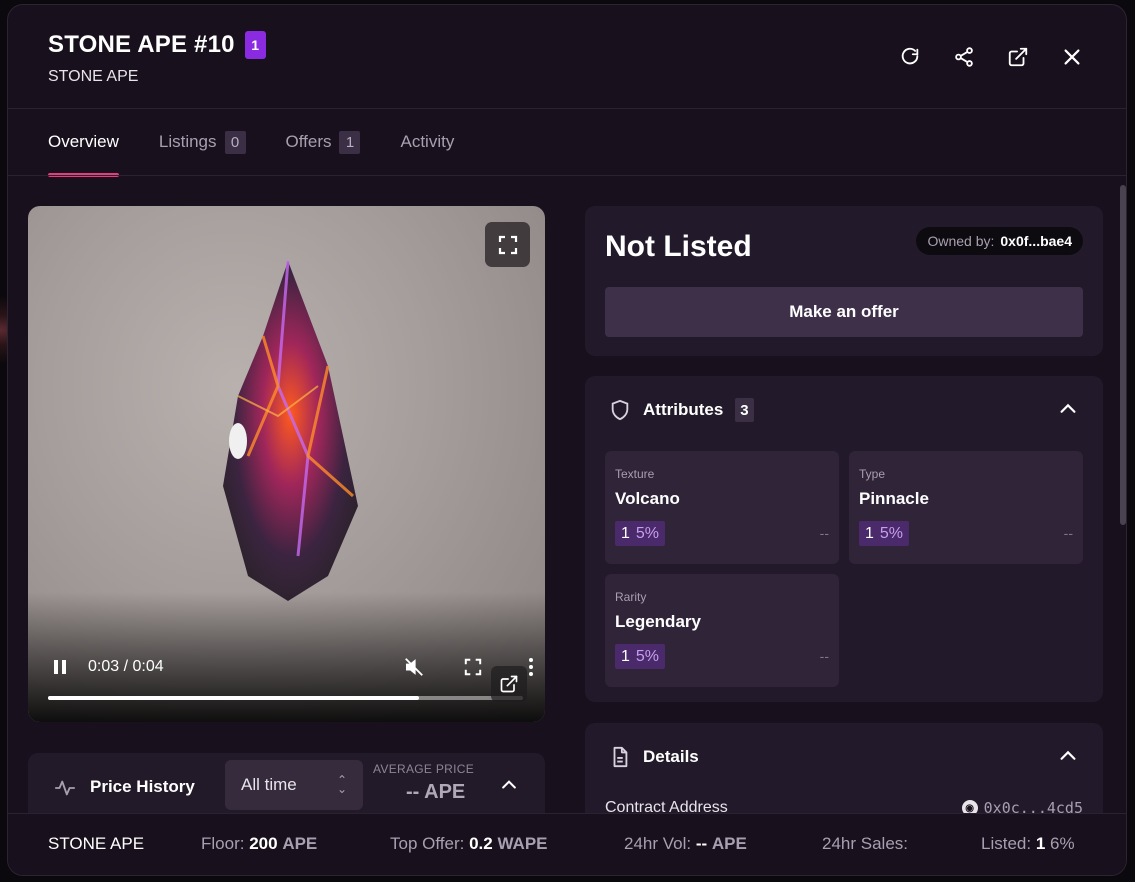  Describe the element at coordinates (290, 430) in the screenshot. I see `nft-artwork` at that location.